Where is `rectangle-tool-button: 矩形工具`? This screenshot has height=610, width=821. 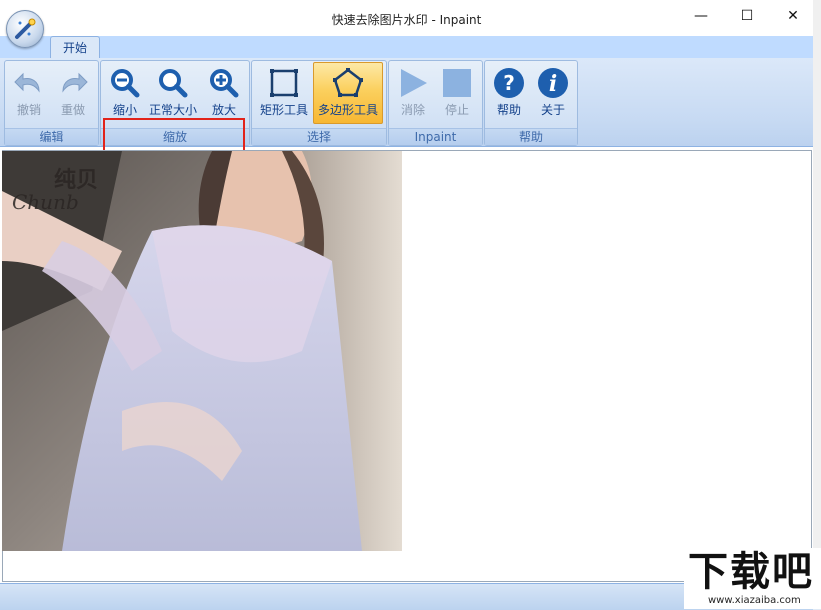 rectangle-tool-button: 矩形工具 is located at coordinates (284, 93).